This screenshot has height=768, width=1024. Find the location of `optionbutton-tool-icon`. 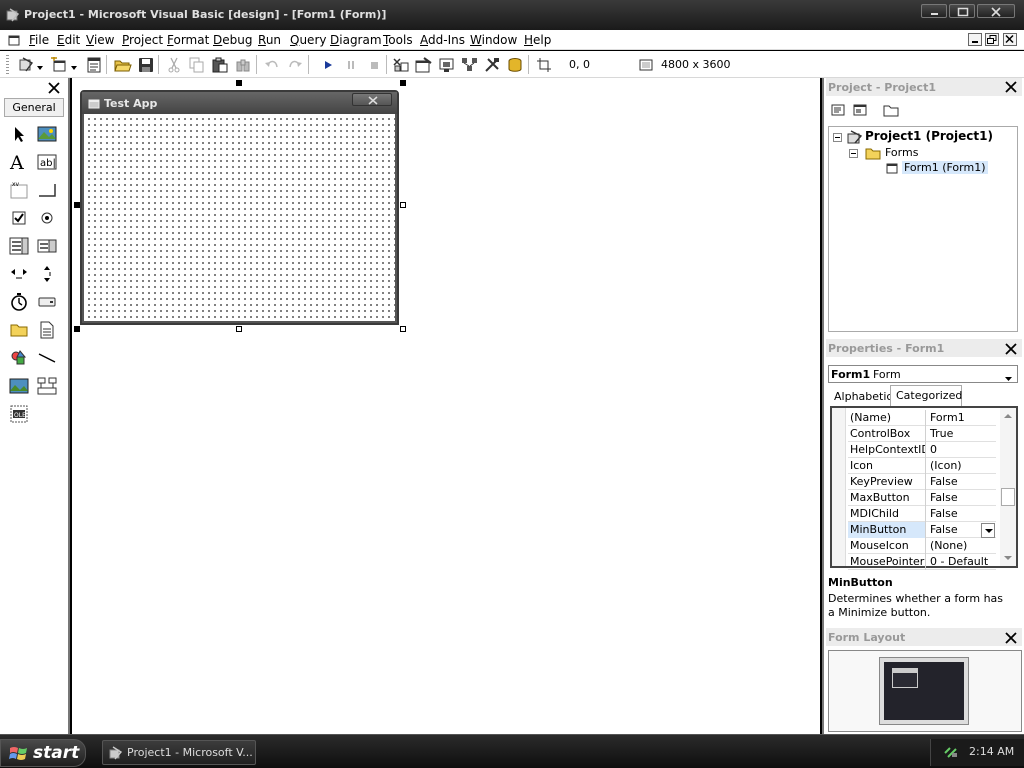

optionbutton-tool-icon is located at coordinates (47, 218).